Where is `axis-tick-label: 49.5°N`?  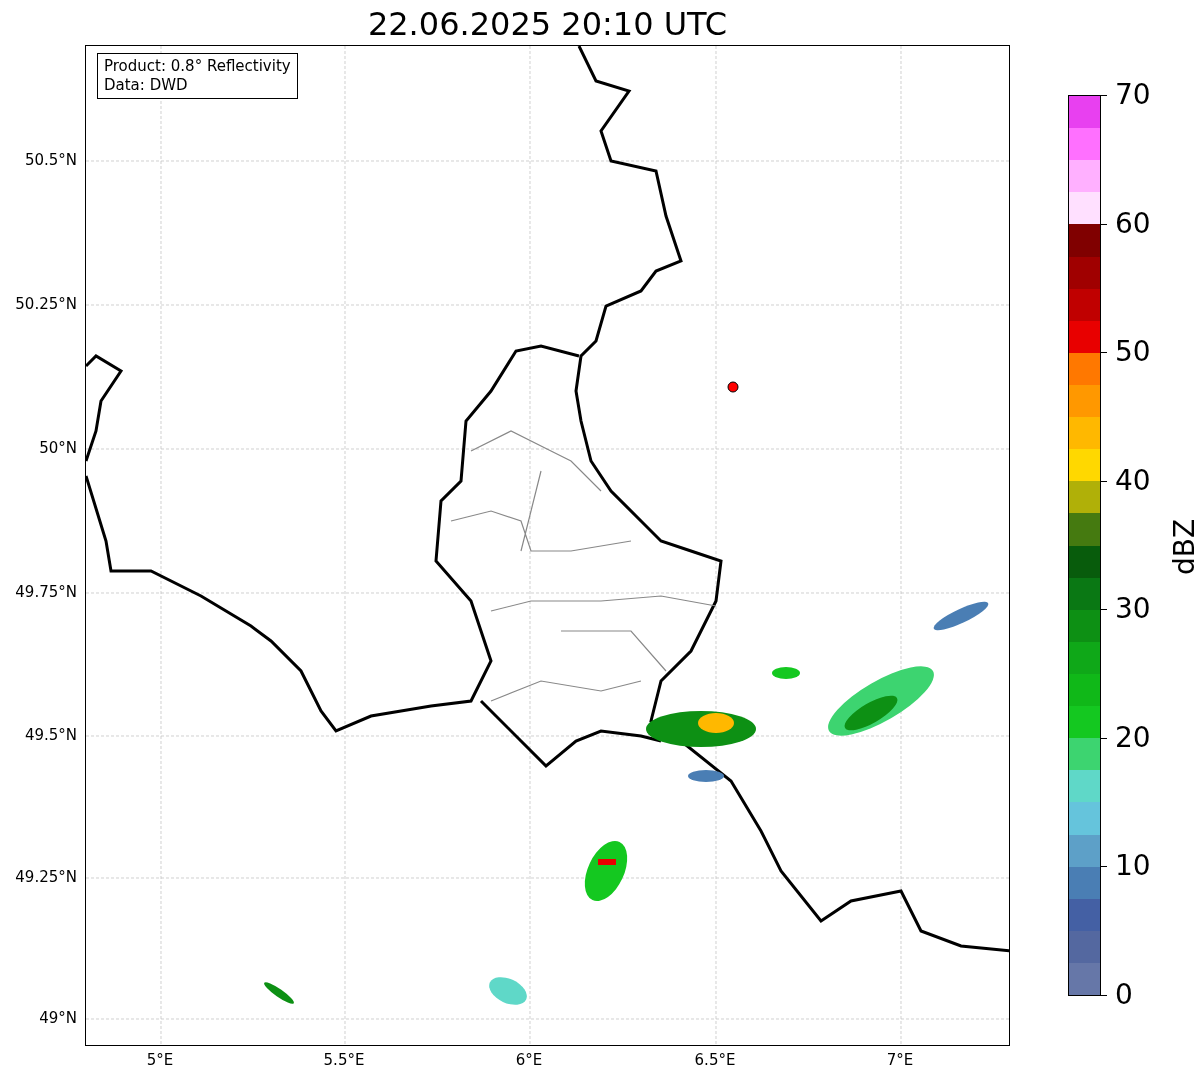
axis-tick-label: 49.5°N is located at coordinates (50, 735).